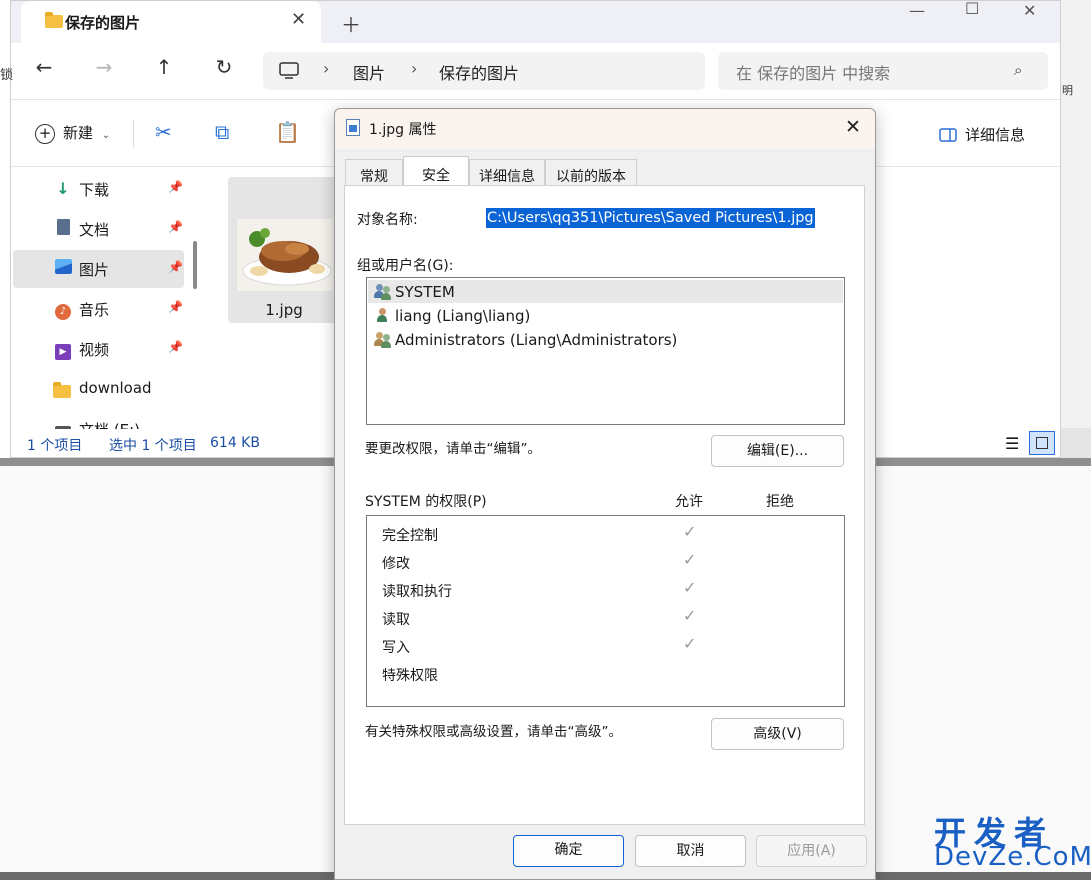 This screenshot has width=1091, height=880. I want to click on object-name-label: 对象名称:, so click(387, 220).